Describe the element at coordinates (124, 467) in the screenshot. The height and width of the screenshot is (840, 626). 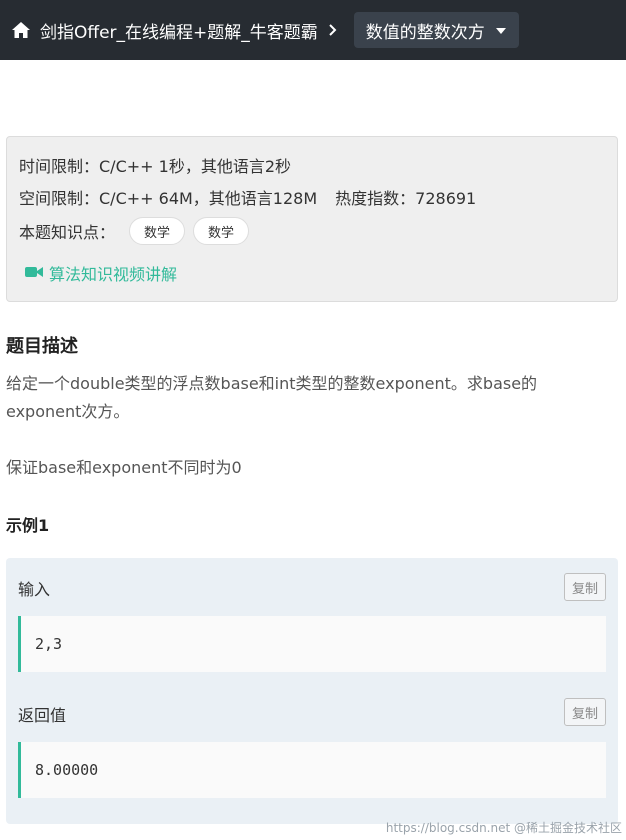
I see `description-note: 保证base和exponent不同时为0` at that location.